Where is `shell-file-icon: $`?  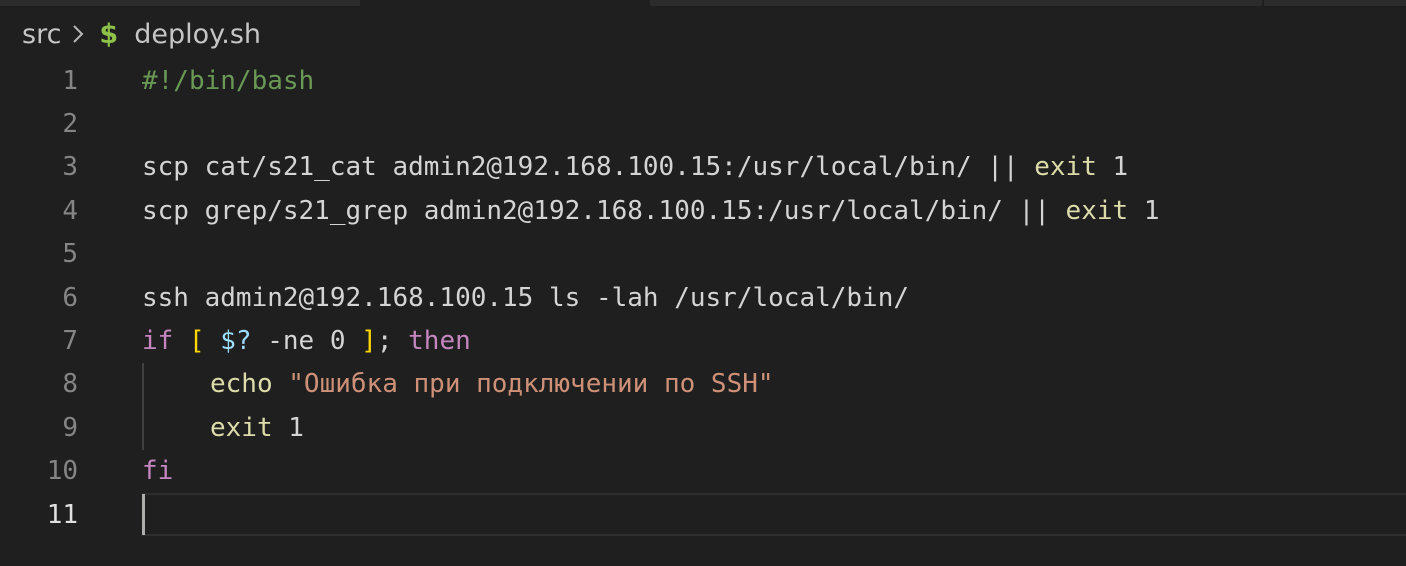
shell-file-icon: $ is located at coordinates (109, 34).